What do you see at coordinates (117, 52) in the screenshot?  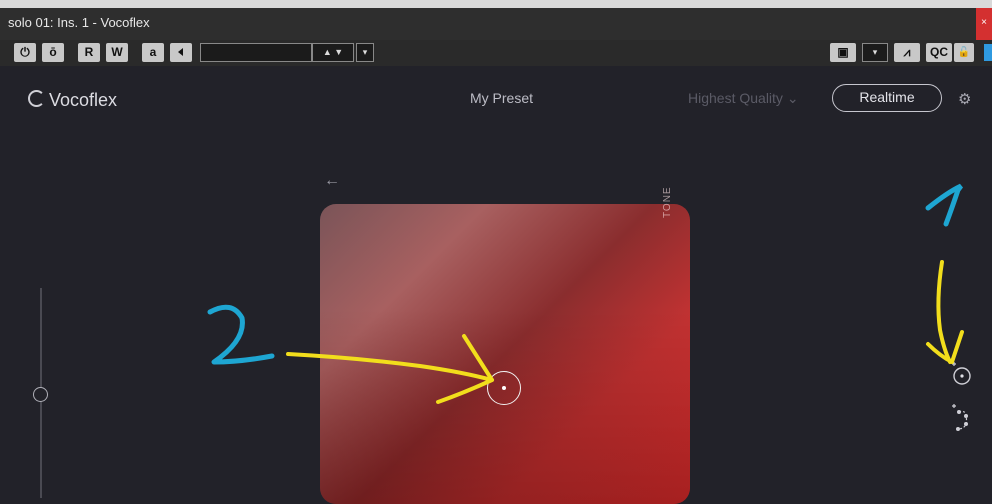 I see `write-automation-button: W` at bounding box center [117, 52].